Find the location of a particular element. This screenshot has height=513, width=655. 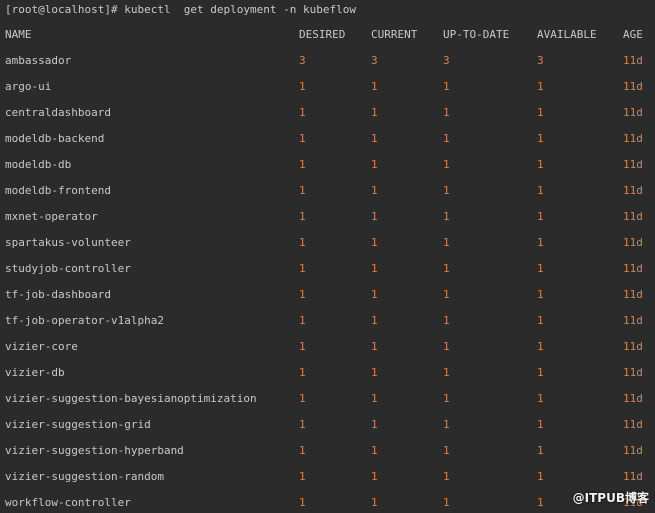

table-row: vizier-suggestion-grid 1 1 1 1 11d is located at coordinates (327, 425).